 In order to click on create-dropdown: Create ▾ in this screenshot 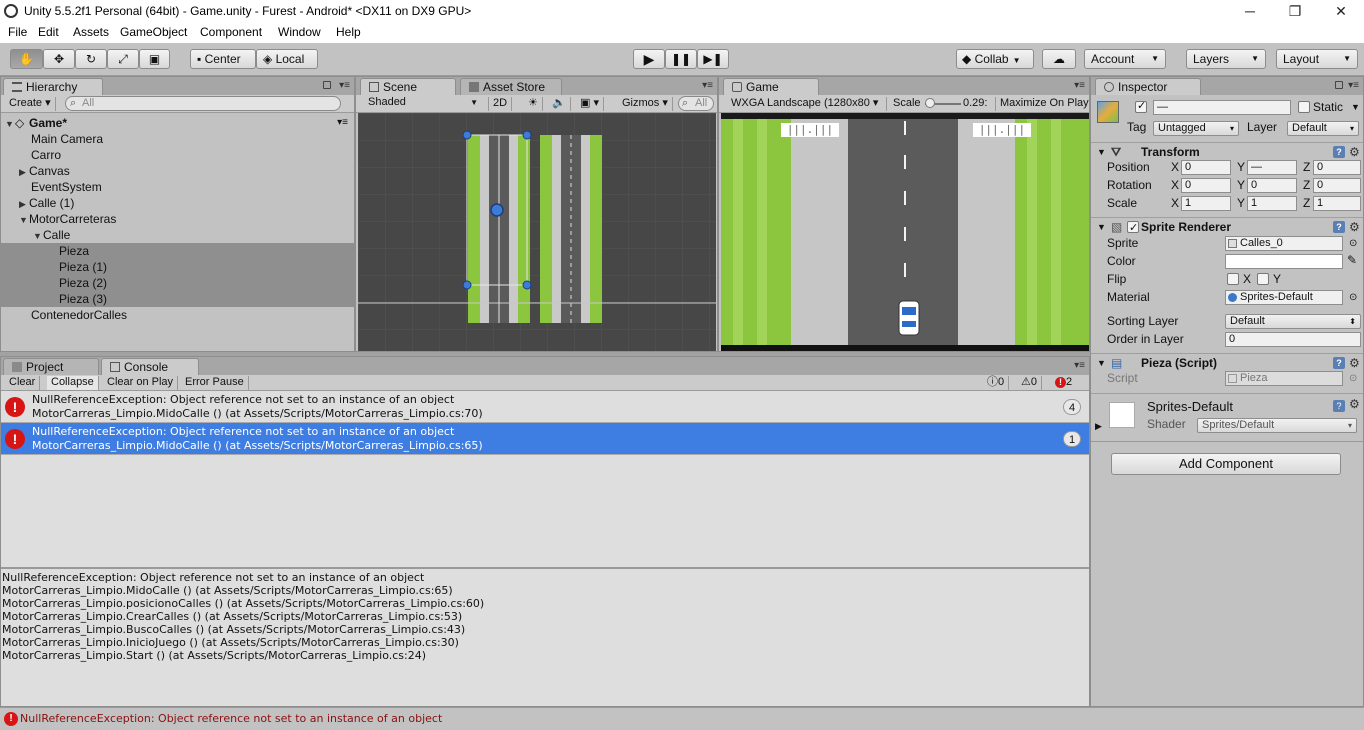, I will do `click(30, 104)`.